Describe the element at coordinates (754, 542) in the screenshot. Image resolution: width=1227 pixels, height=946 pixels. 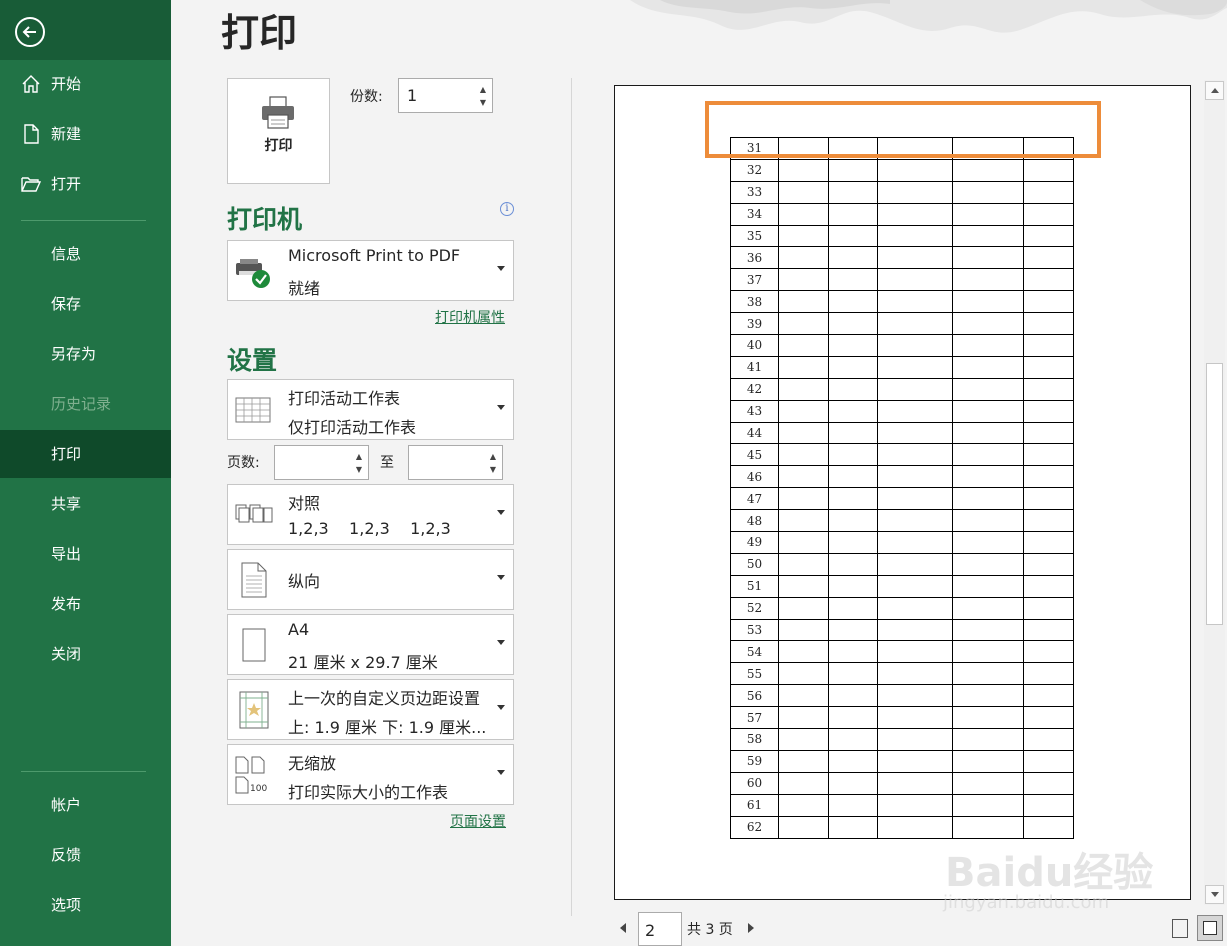
I see `row-number-cell: 49` at that location.